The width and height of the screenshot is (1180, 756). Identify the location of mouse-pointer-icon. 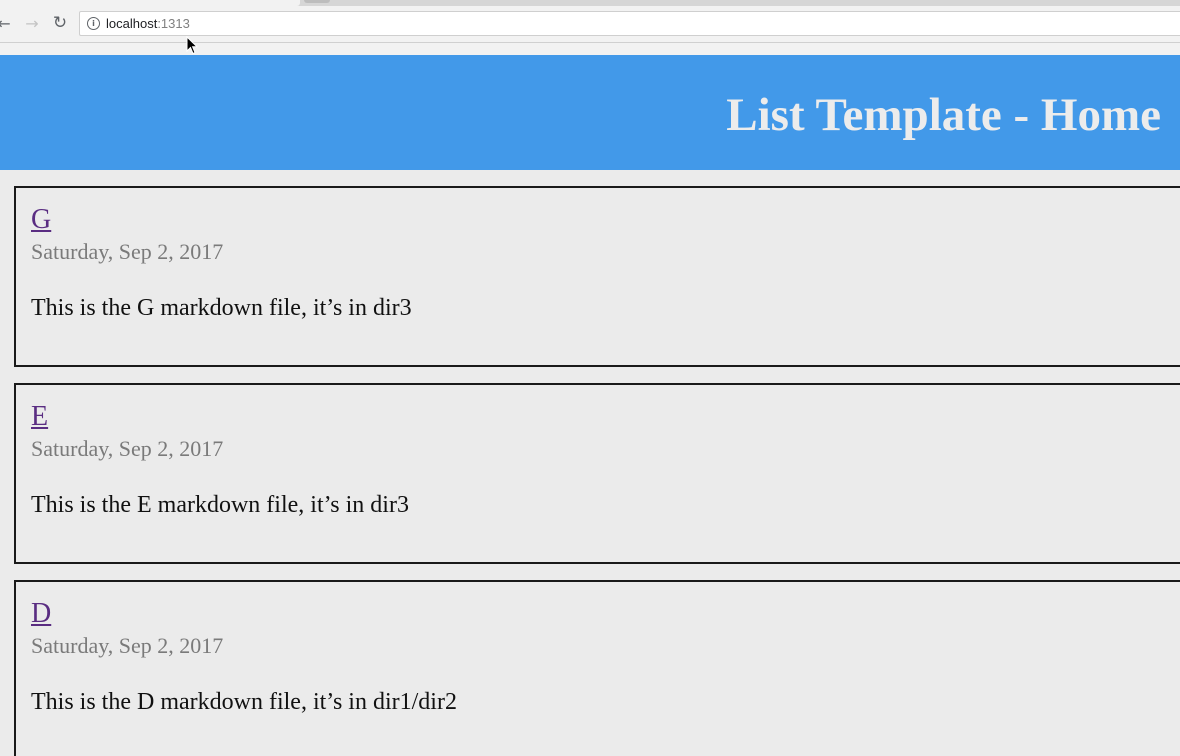
(192, 45).